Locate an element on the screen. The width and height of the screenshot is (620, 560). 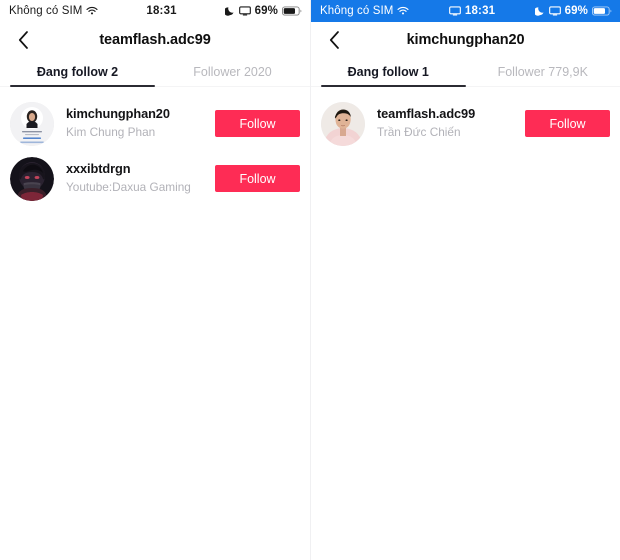
tab-followers: Follower 2020 is located at coordinates (232, 72).